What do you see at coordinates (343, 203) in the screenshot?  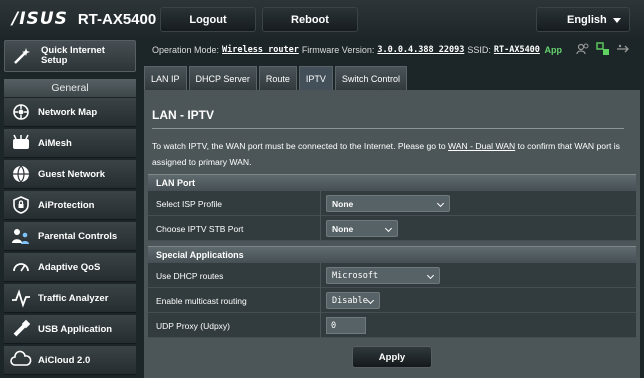 I see `isp-profile-value: None` at bounding box center [343, 203].